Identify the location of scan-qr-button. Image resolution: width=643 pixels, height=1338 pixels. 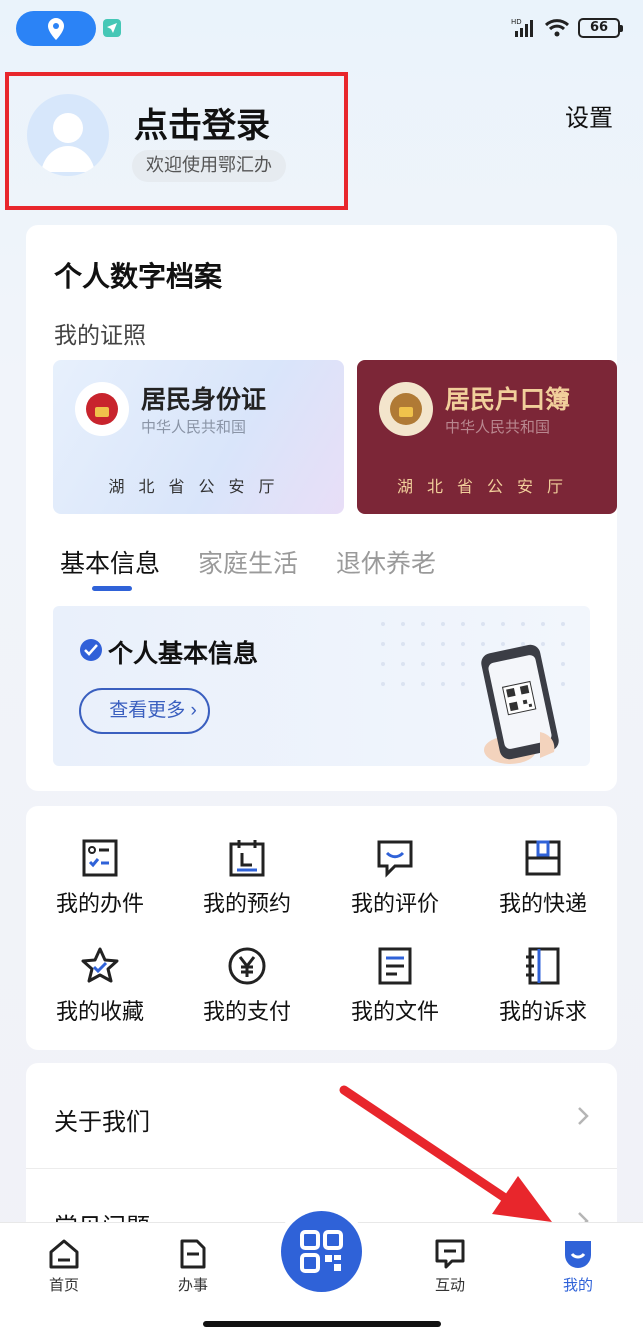
(321, 1251).